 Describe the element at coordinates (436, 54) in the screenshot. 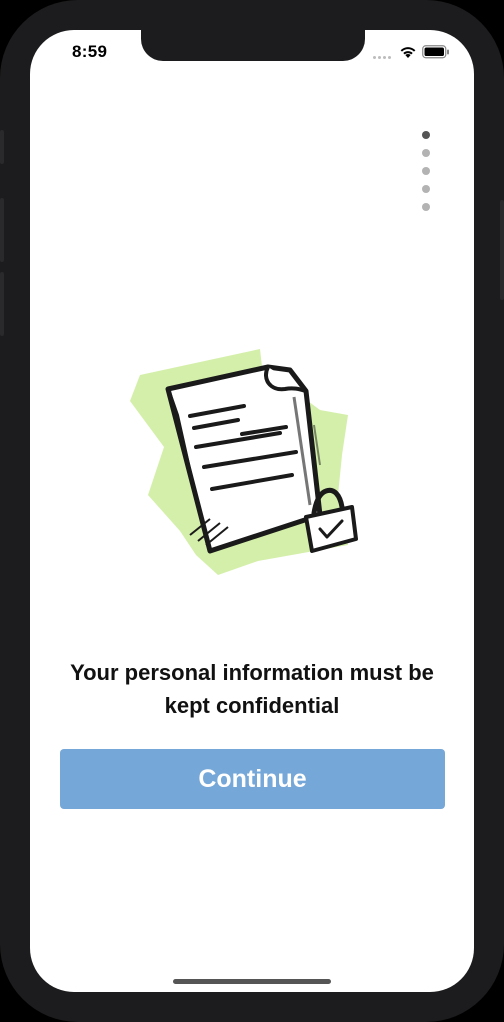

I see `battery-icon` at that location.